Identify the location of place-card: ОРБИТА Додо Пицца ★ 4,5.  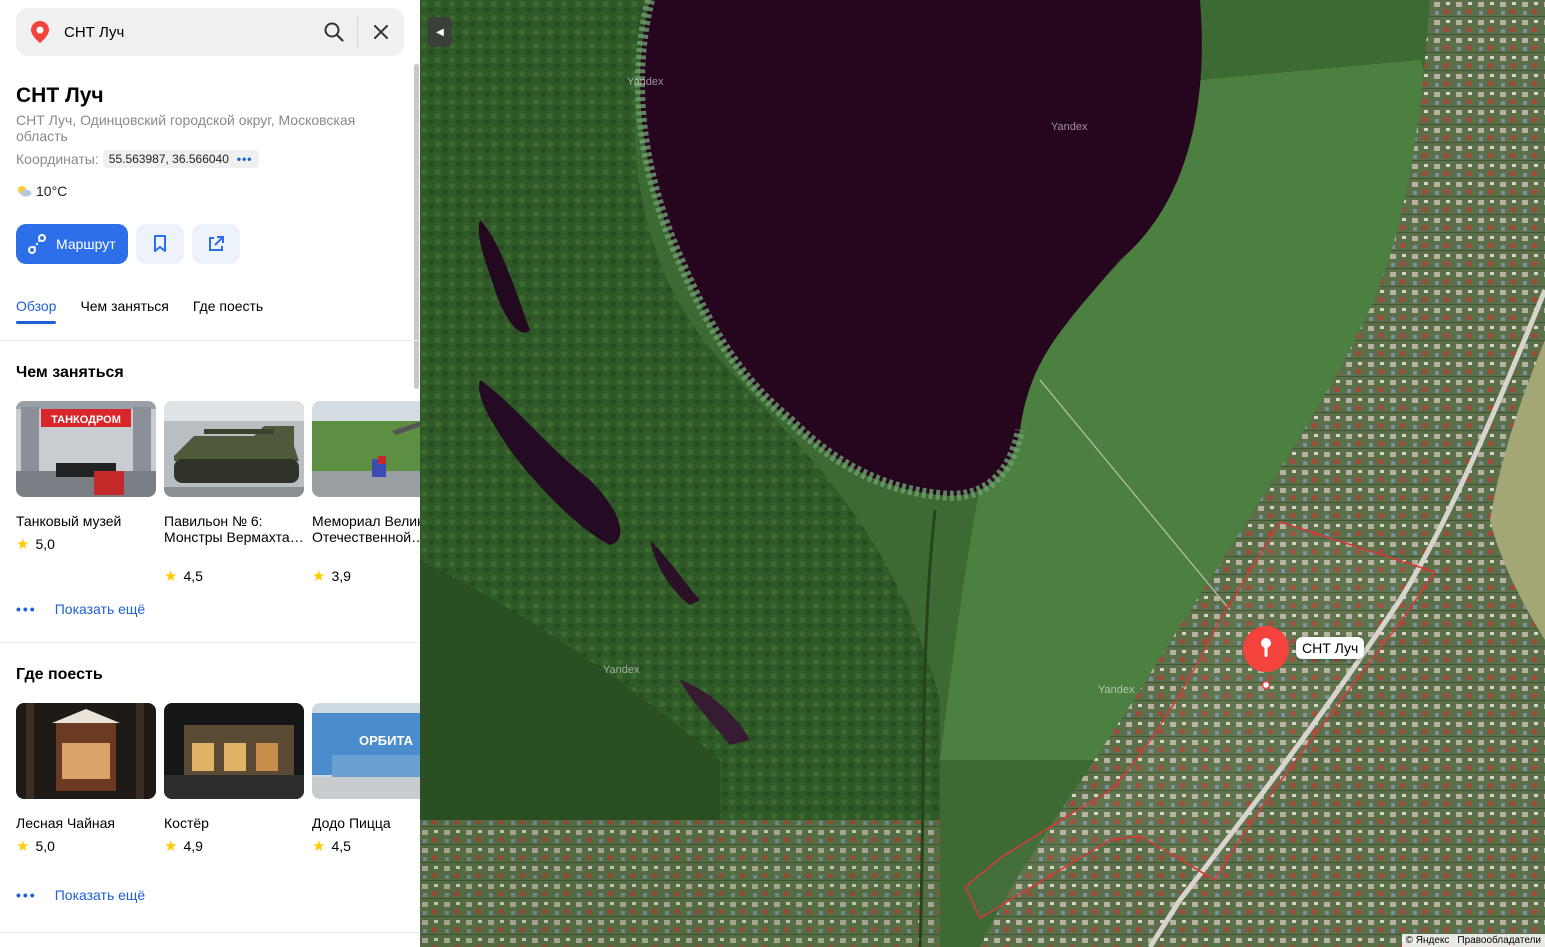
(366, 779).